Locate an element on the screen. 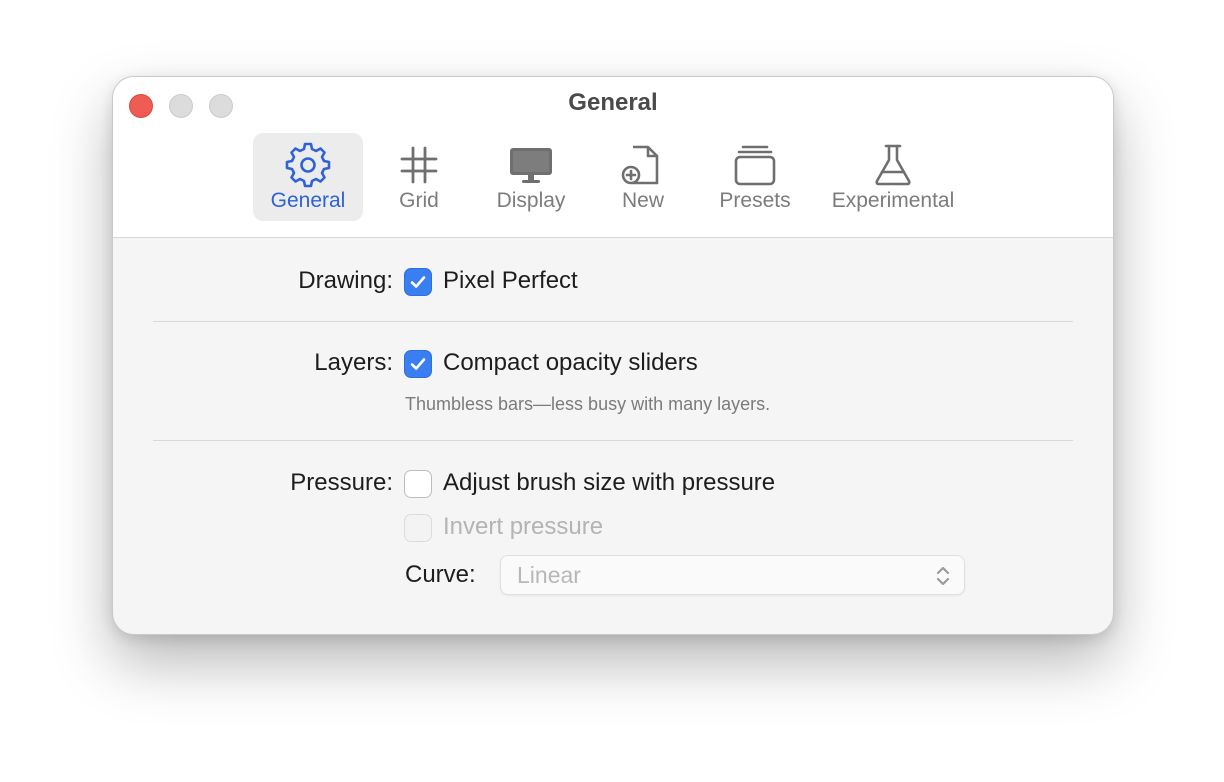  display-icon is located at coordinates (531, 165).